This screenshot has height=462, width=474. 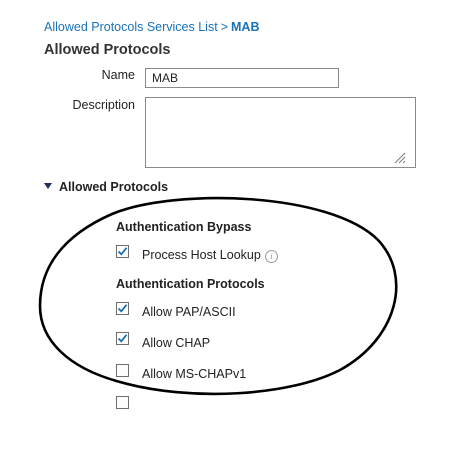 I want to click on description-field, so click(x=280, y=132).